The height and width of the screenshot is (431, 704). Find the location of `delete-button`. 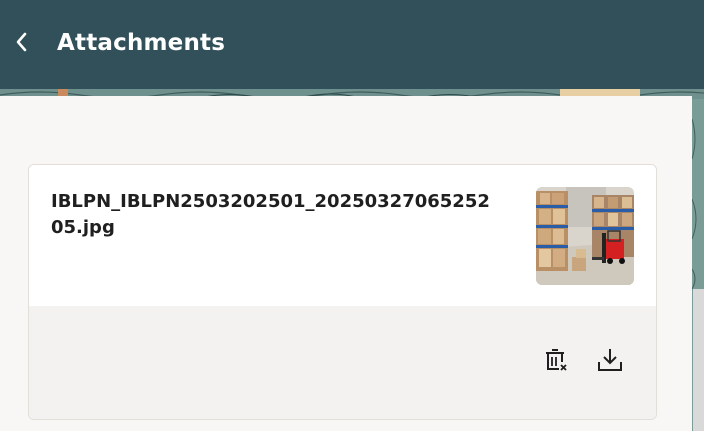

delete-button is located at coordinates (556, 362).